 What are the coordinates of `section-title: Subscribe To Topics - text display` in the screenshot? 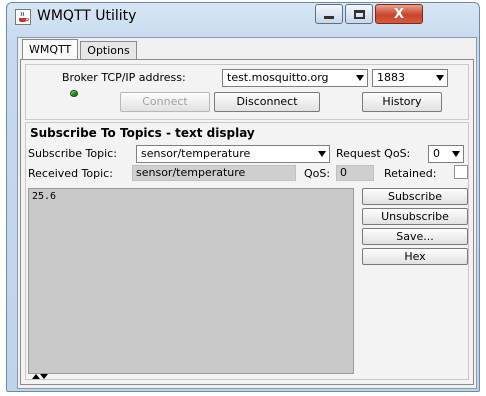 It's located at (142, 133).